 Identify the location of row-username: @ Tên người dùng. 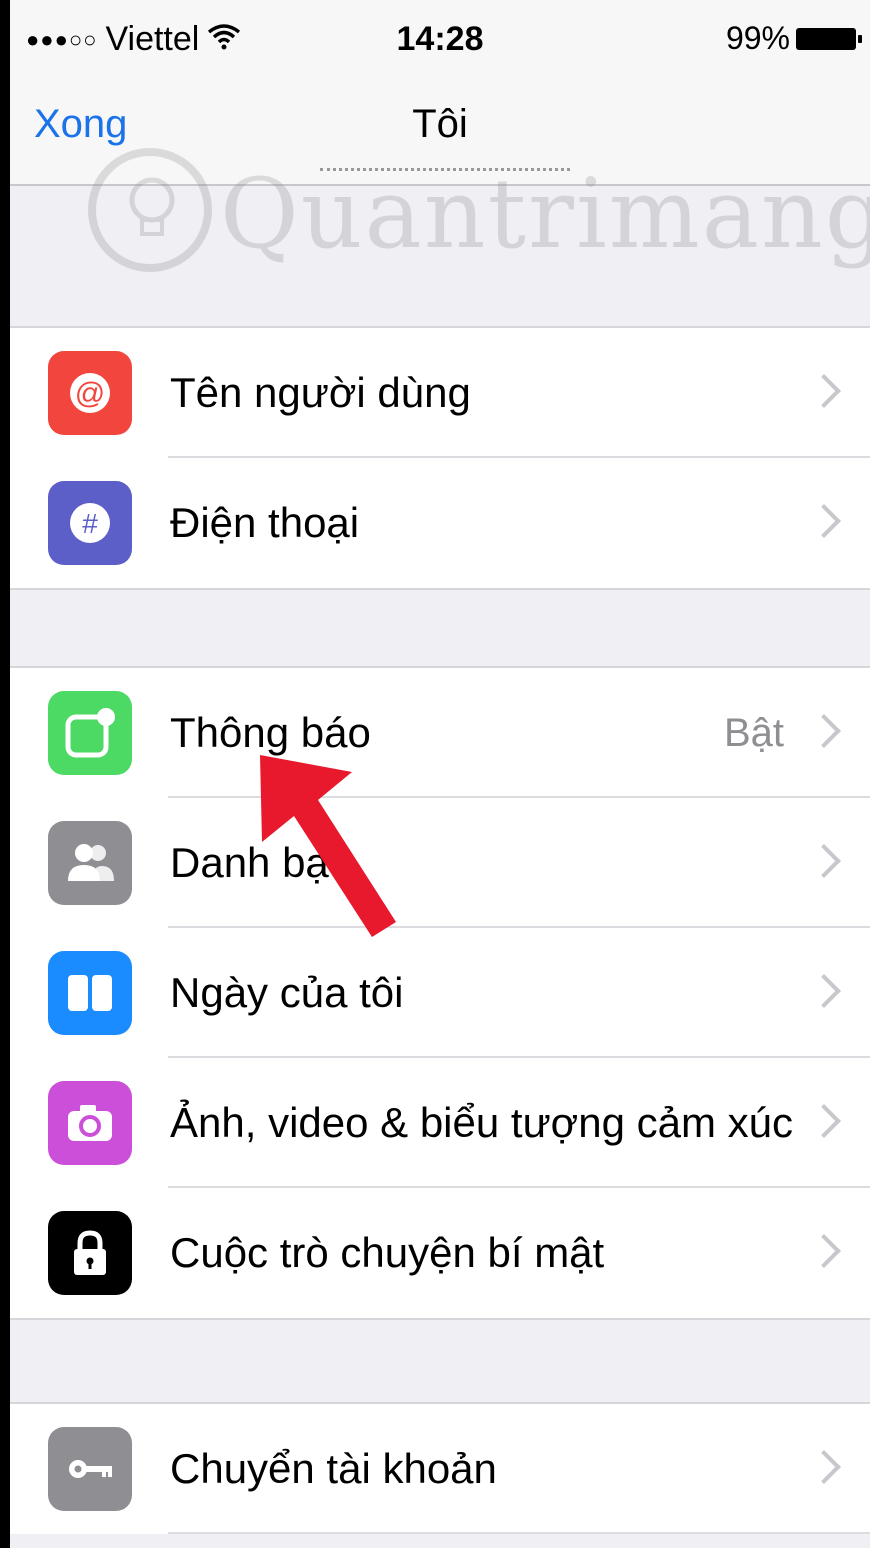
(440, 393).